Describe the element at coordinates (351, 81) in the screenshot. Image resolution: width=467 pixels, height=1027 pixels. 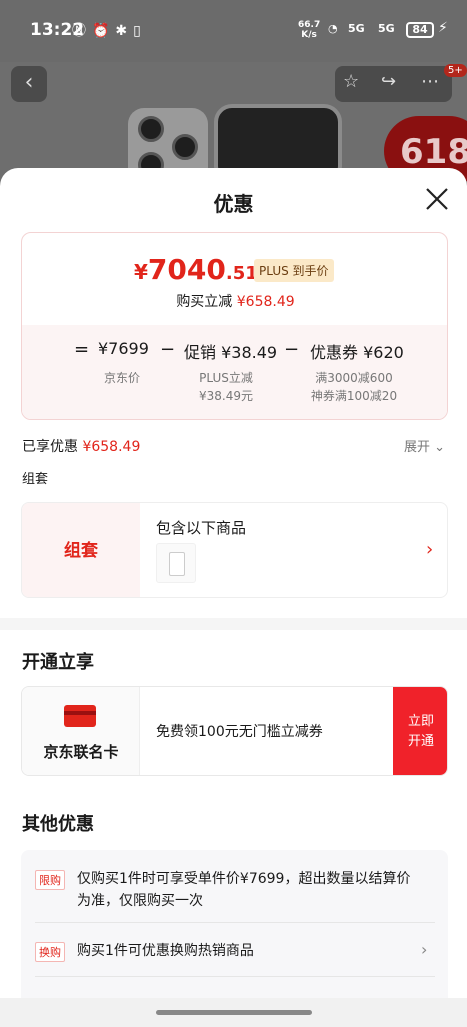
I see `favorite-star-icon: ☆` at that location.